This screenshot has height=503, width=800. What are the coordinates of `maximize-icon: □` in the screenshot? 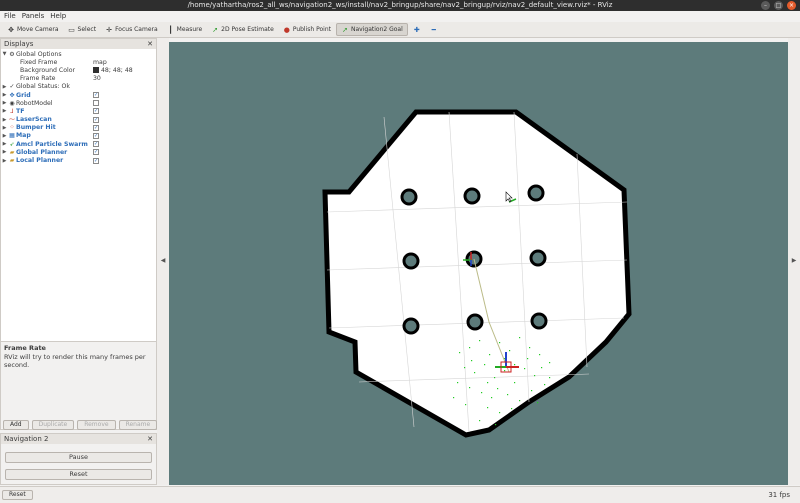 It's located at (778, 5).